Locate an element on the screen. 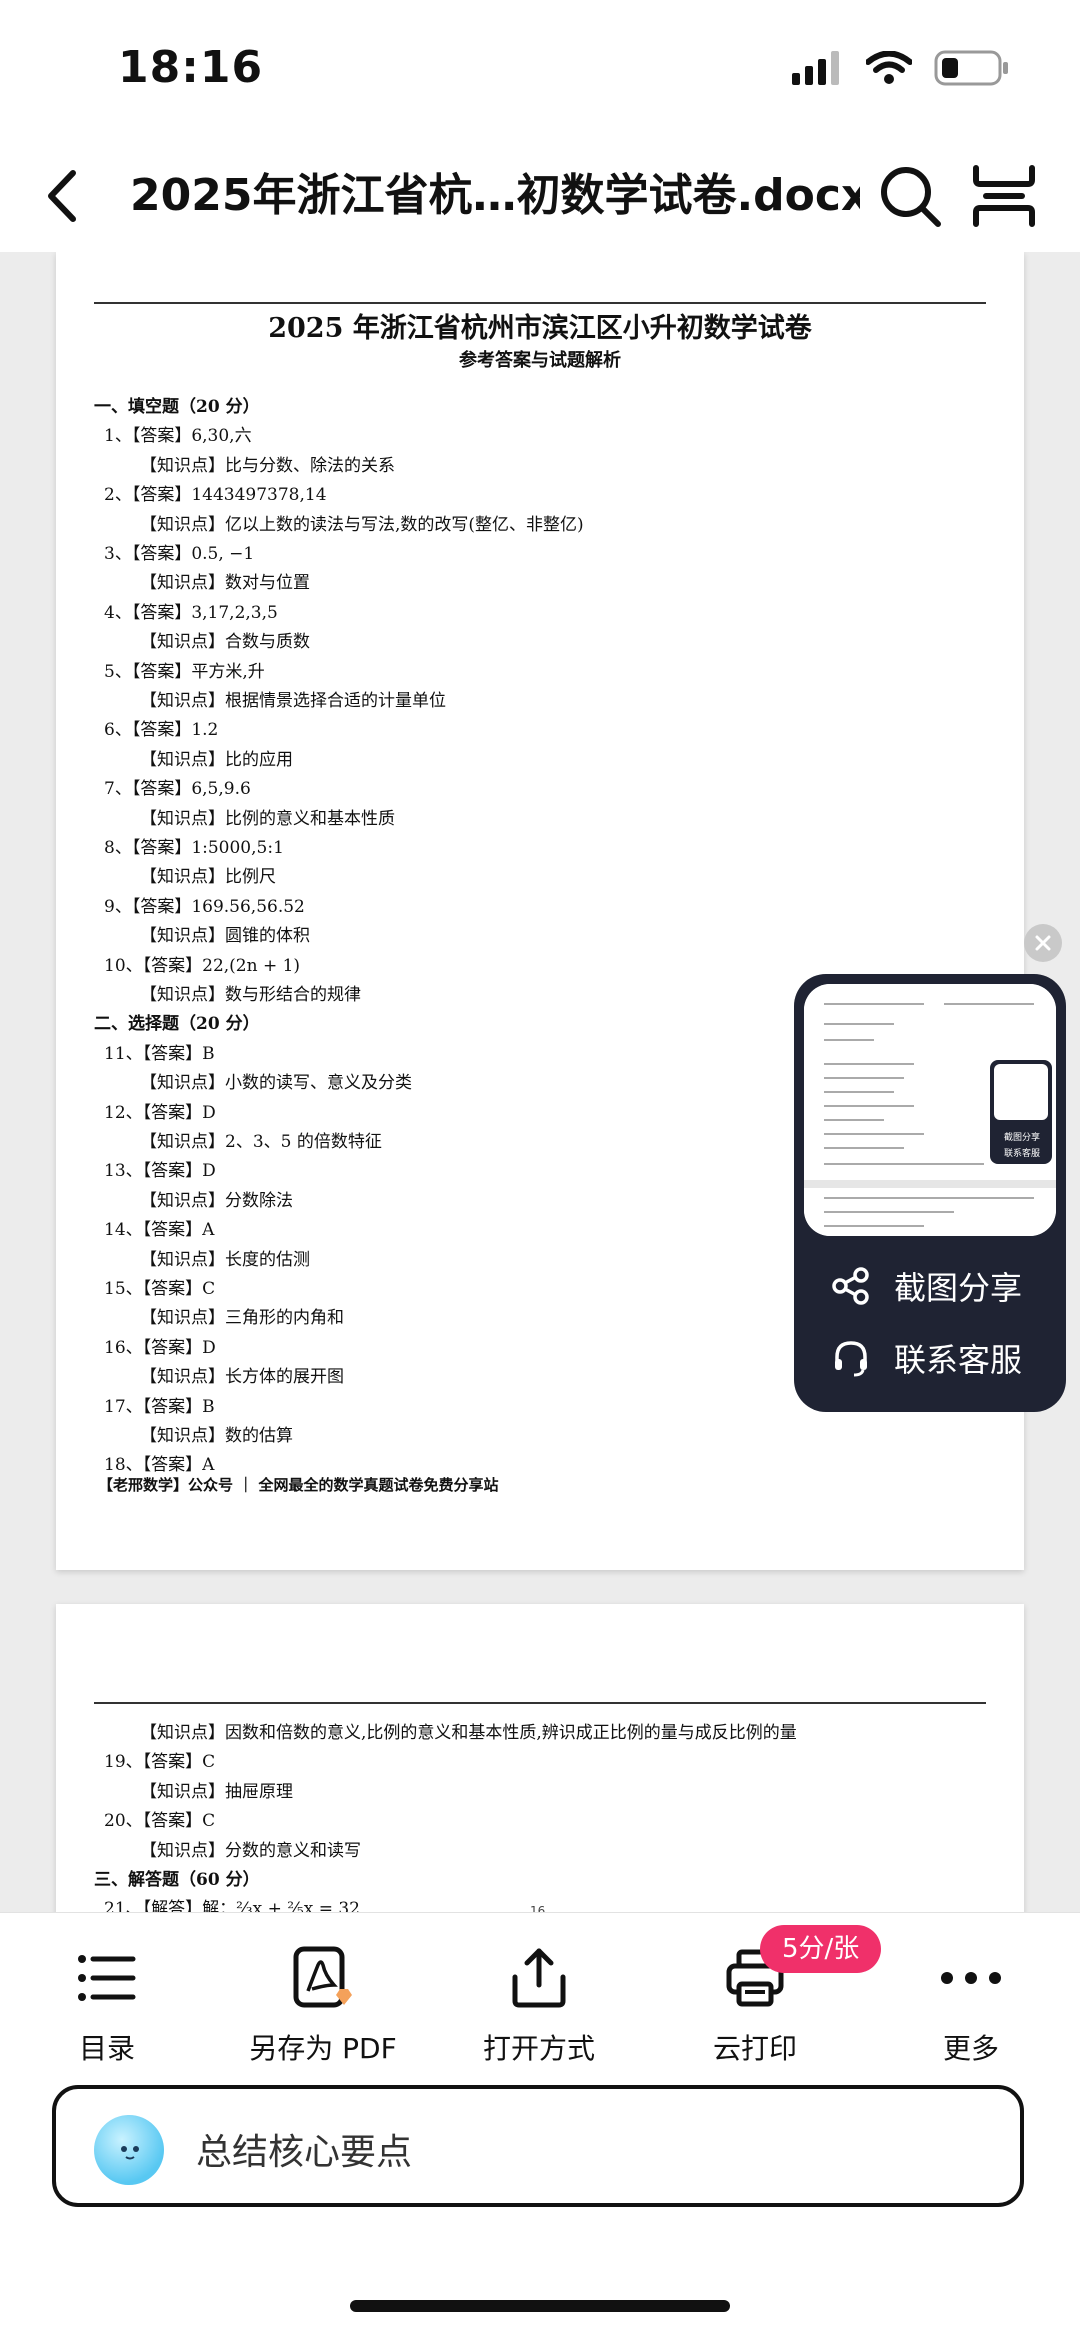 This screenshot has width=1080, height=2338. close-icon is located at coordinates (1043, 943).